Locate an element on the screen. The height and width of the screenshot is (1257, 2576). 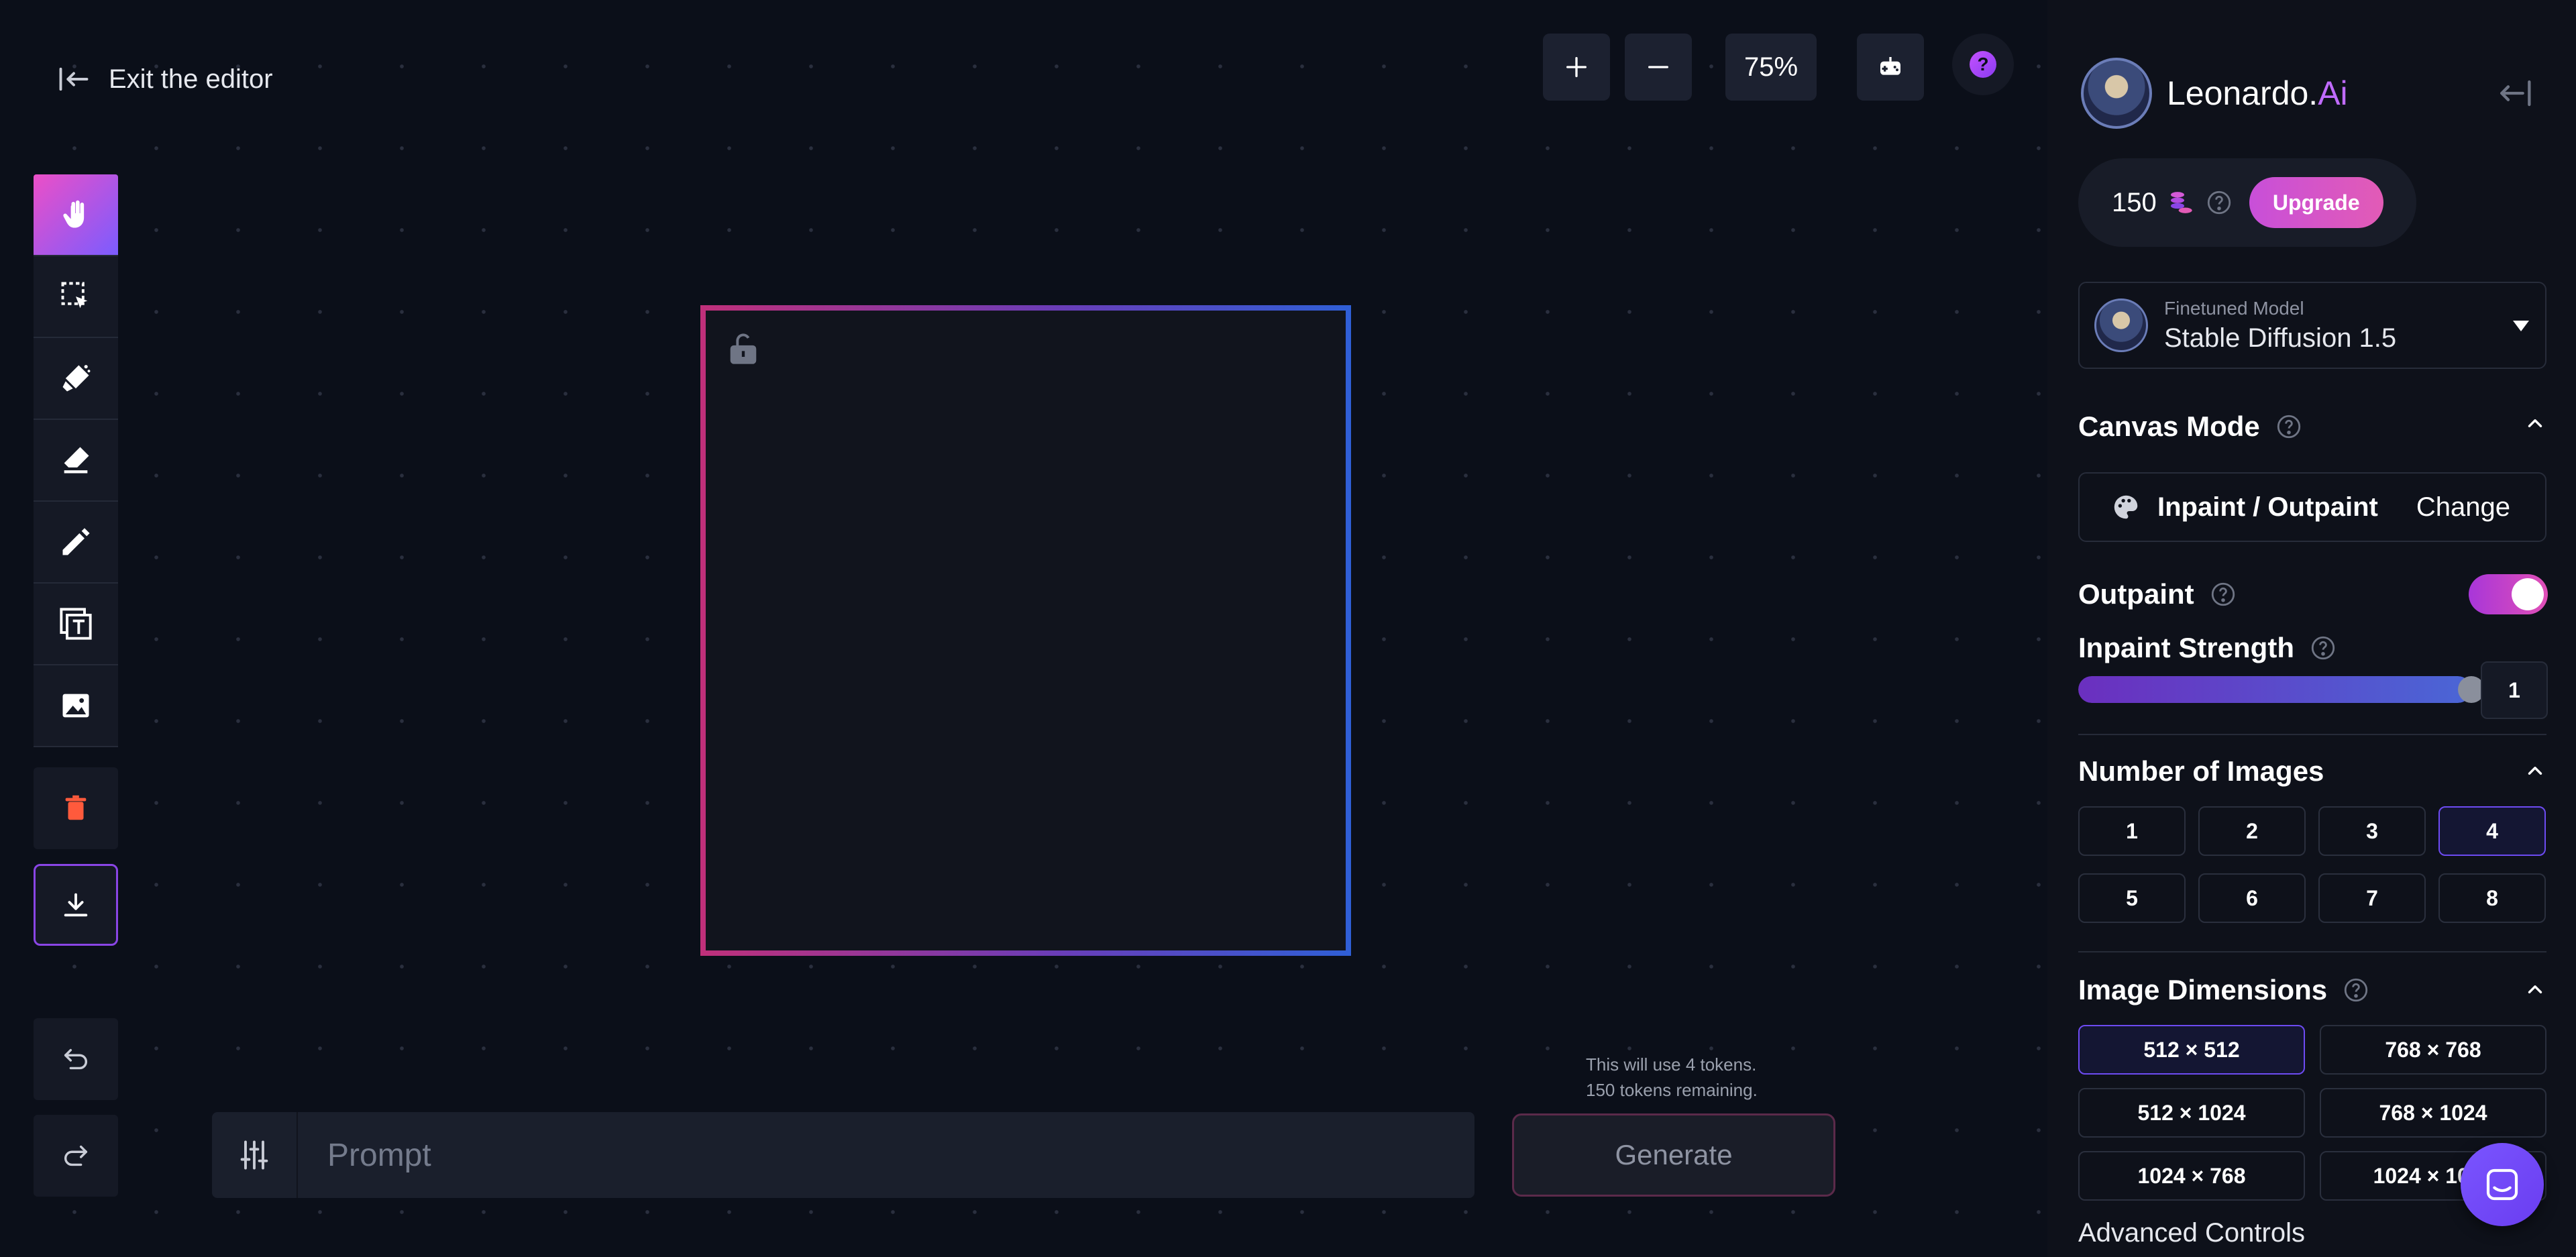
sliders-icon is located at coordinates (254, 1155).